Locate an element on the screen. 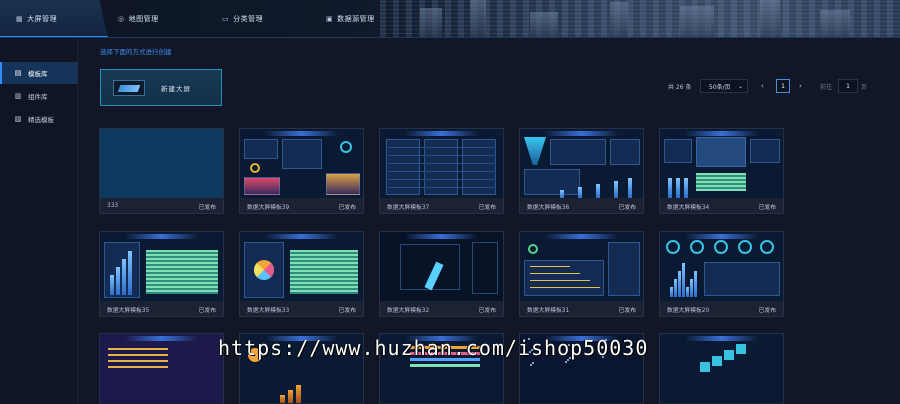  template-card: 数据大屏模板39 已发布 is located at coordinates (301, 171).